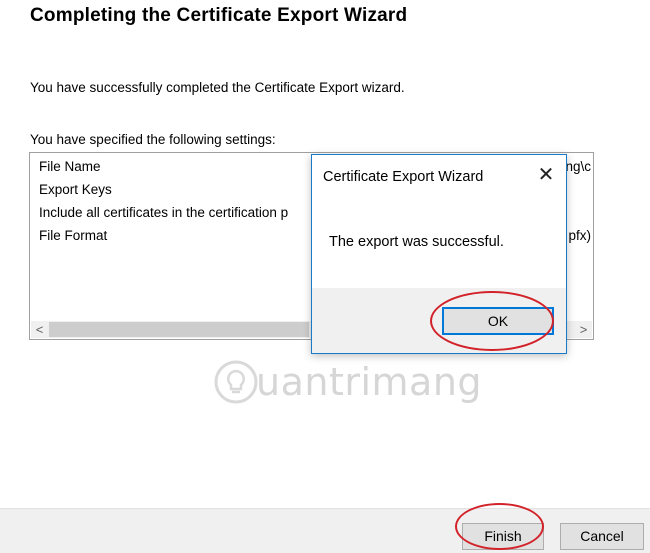 This screenshot has height=553, width=650. What do you see at coordinates (578, 166) in the screenshot?
I see `file-name-value: ng\c` at bounding box center [578, 166].